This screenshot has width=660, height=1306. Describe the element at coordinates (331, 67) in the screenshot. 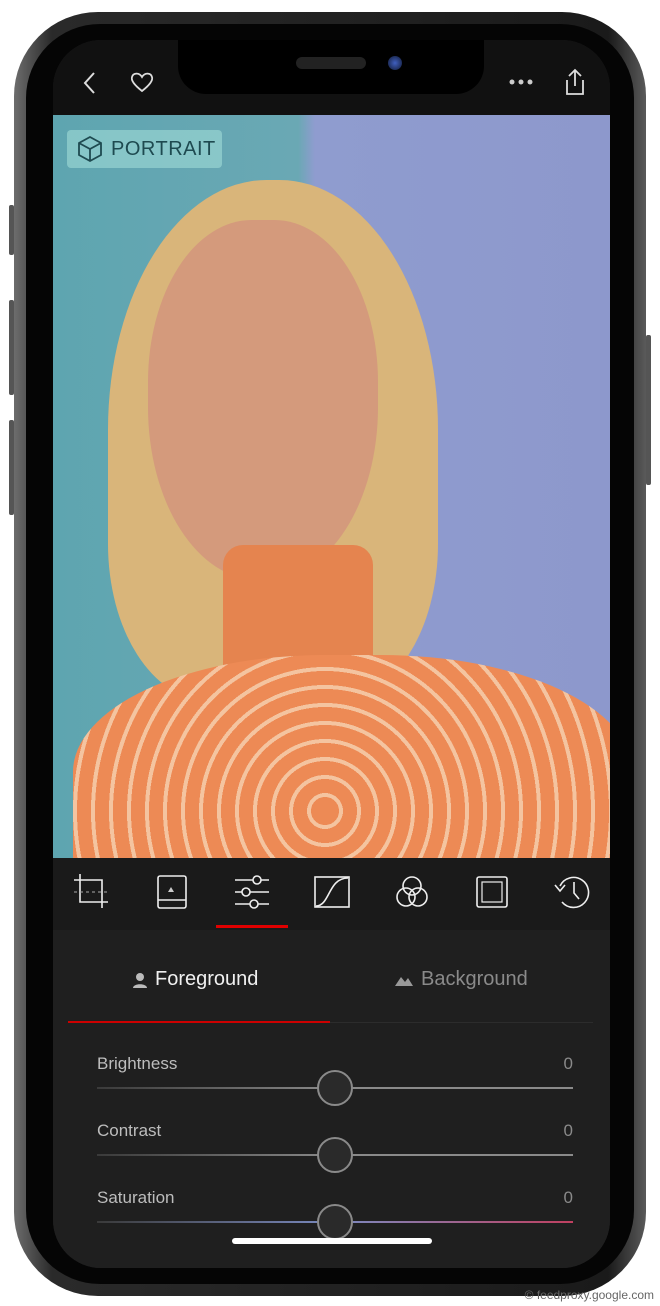

I see `notch` at that location.